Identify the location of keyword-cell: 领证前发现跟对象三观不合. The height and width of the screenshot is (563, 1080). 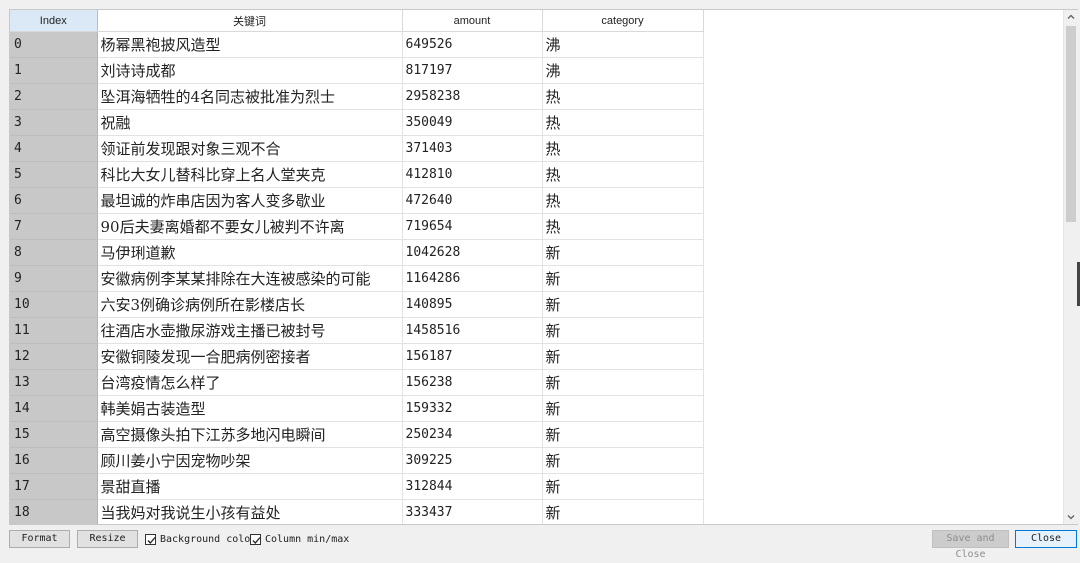
(250, 148).